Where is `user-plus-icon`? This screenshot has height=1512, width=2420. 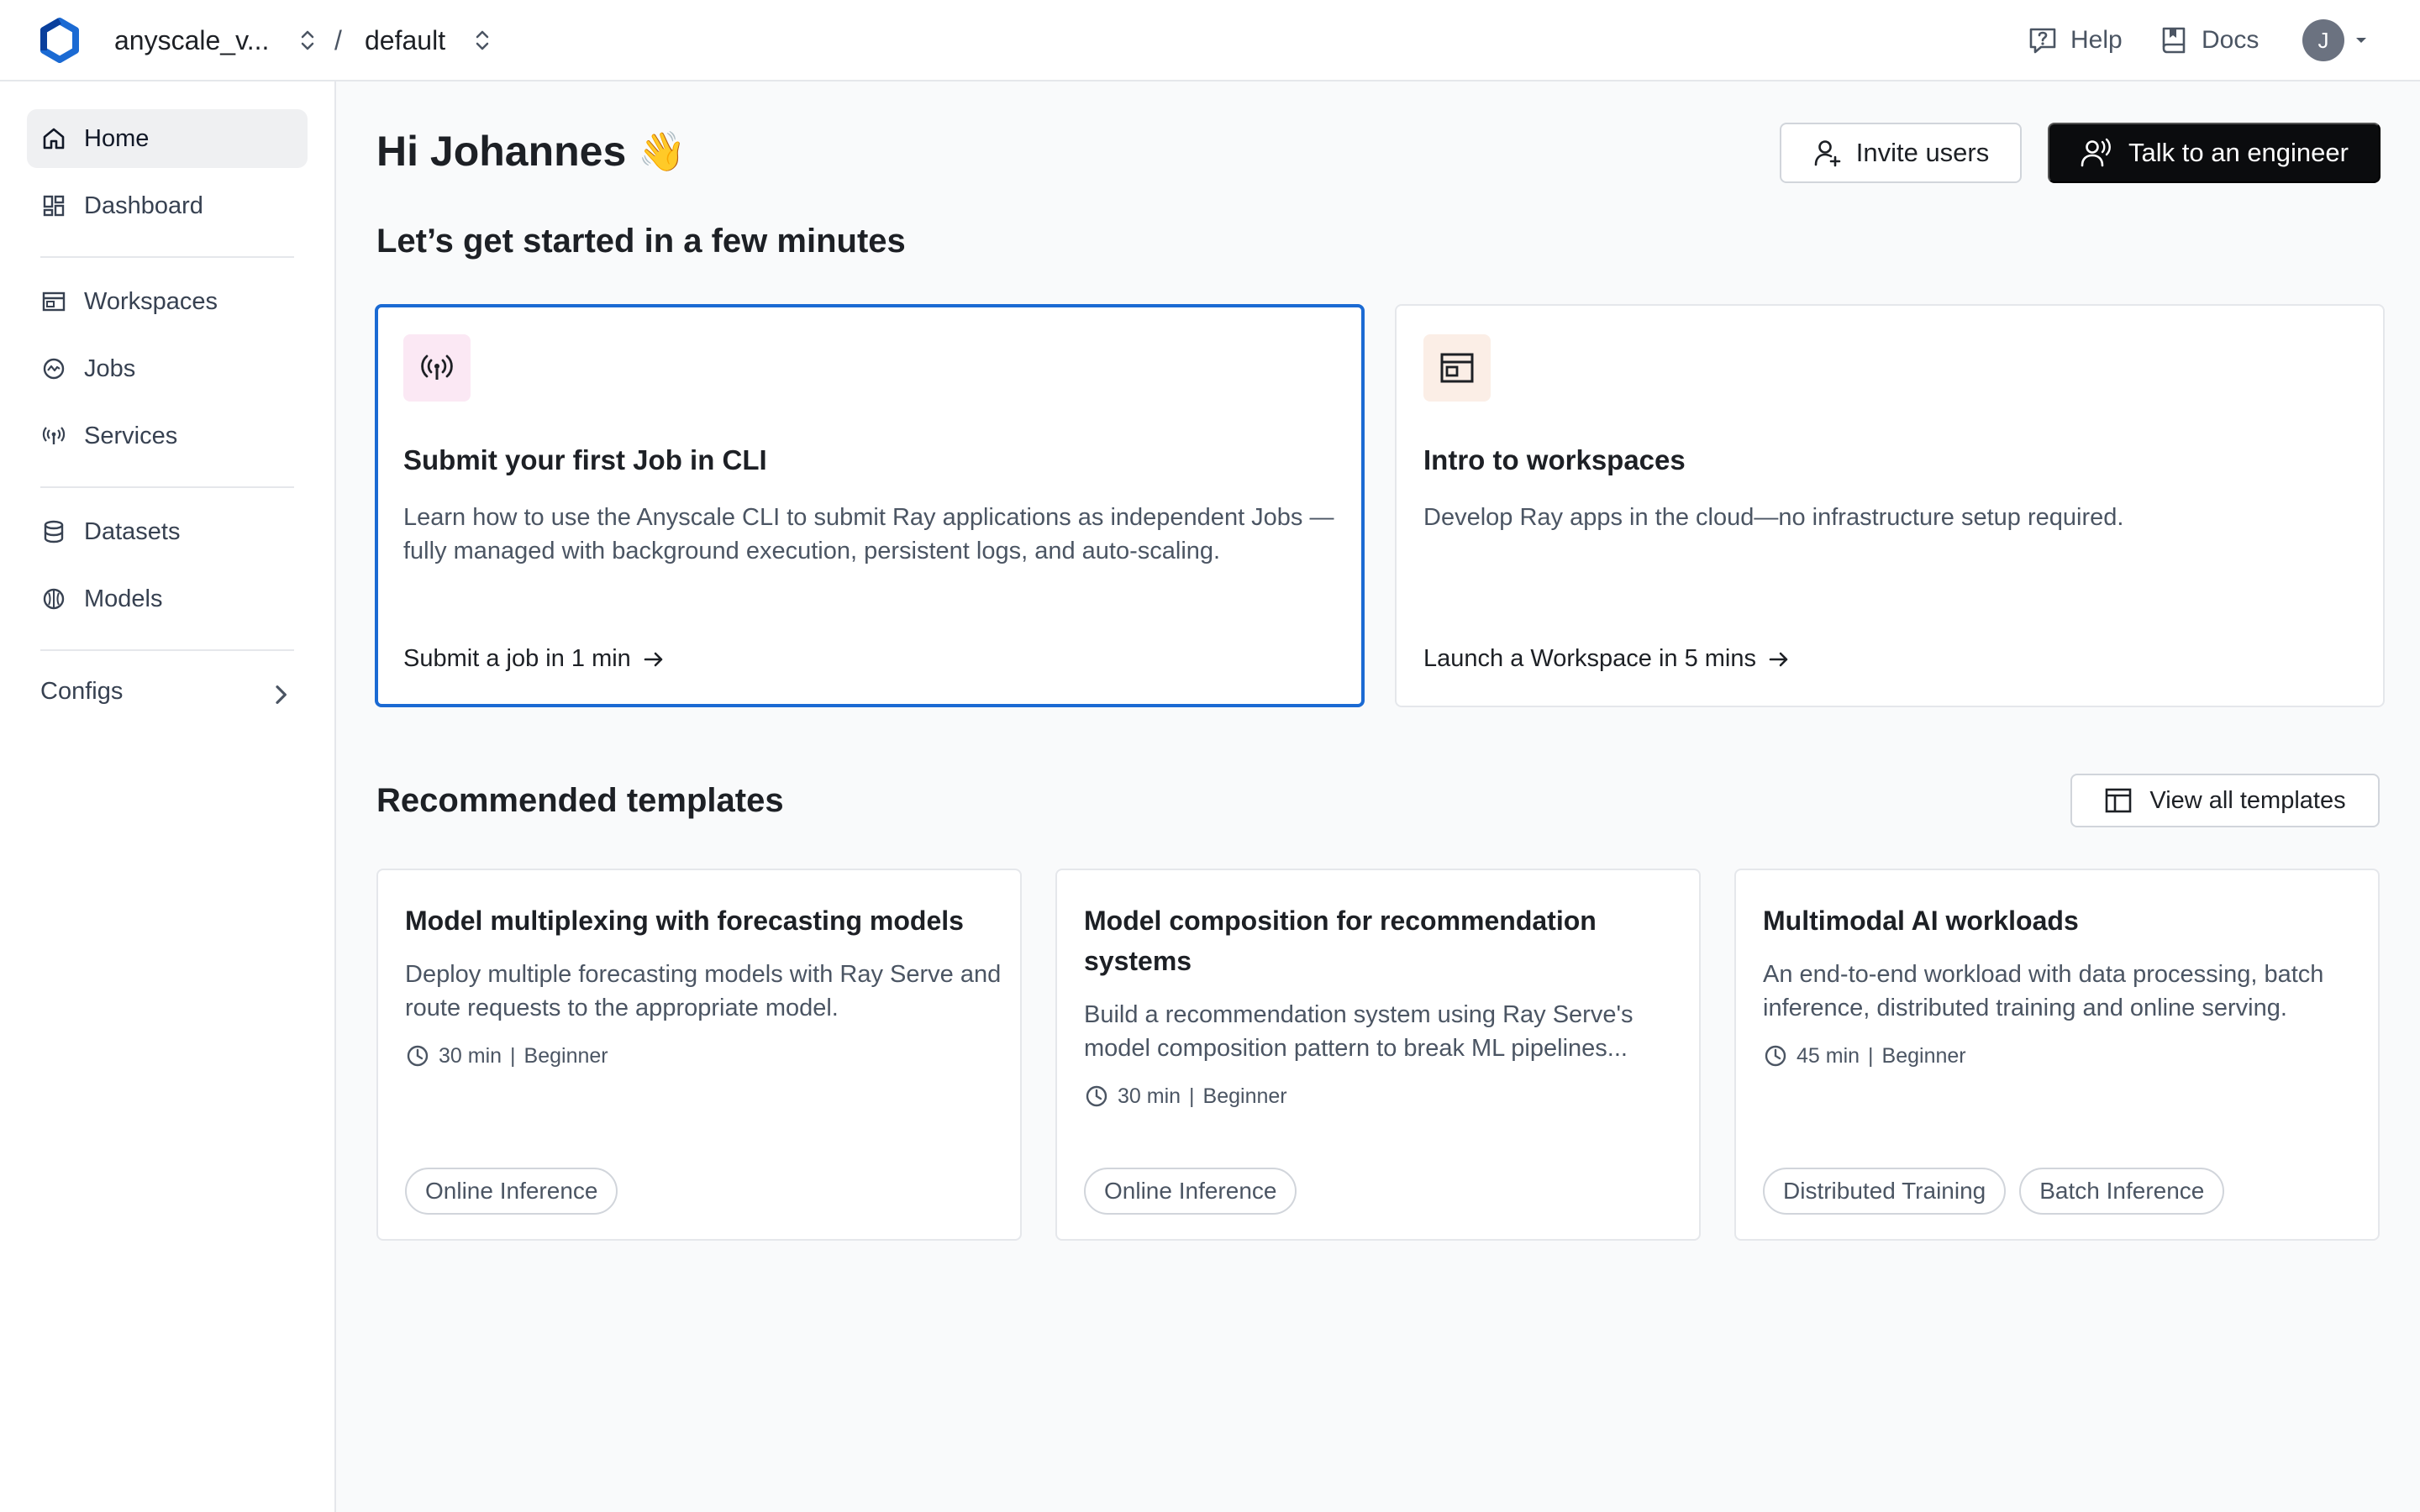
user-plus-icon is located at coordinates (1827, 153).